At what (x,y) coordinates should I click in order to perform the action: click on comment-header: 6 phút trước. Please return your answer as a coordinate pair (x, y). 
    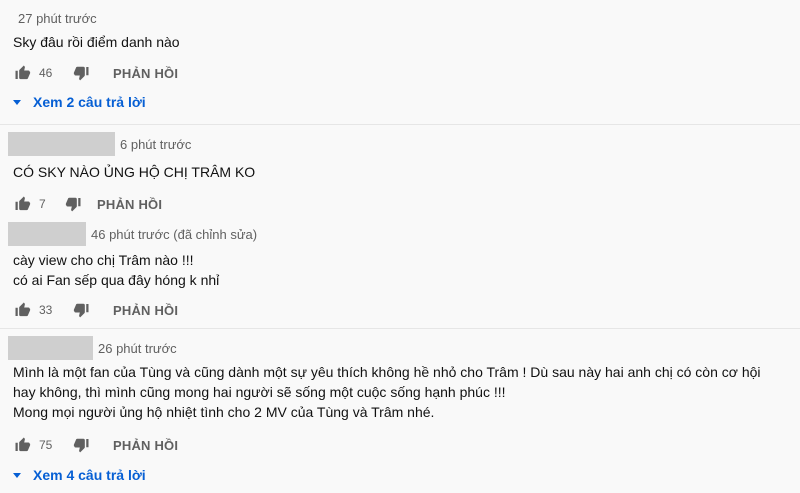
    Looking at the image, I should click on (99, 144).